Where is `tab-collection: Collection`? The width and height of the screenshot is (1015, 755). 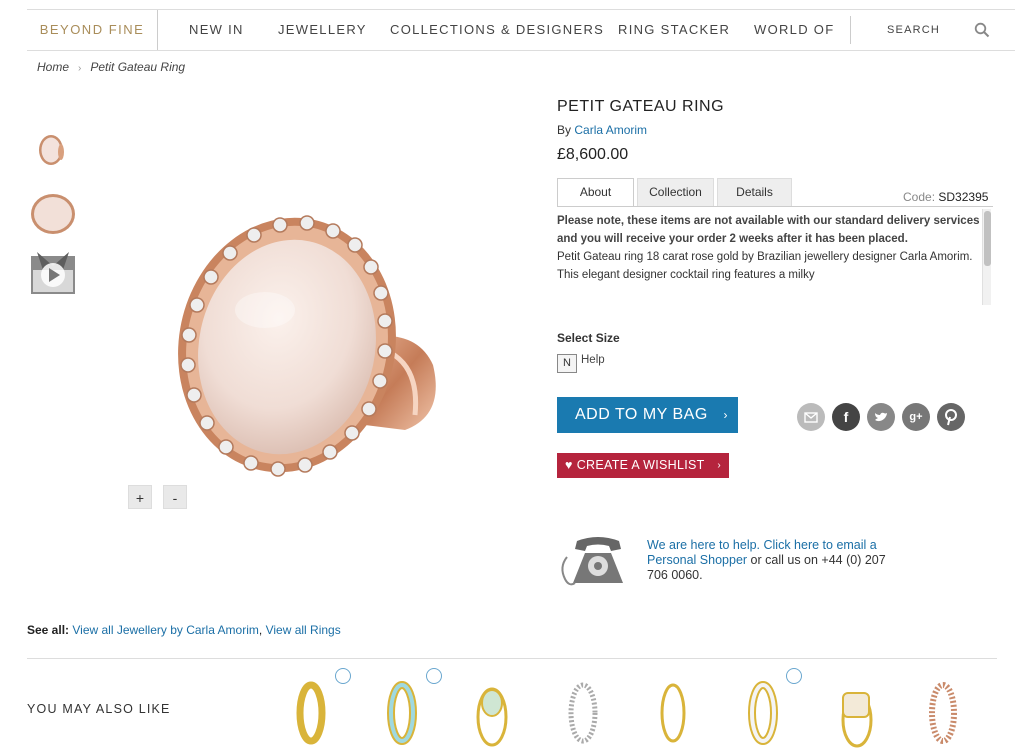 tab-collection: Collection is located at coordinates (675, 192).